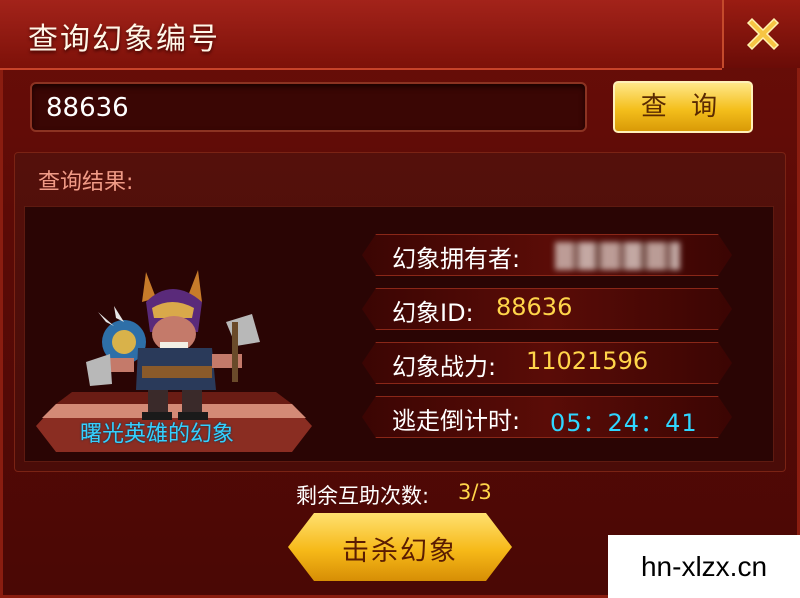 Image resolution: width=800 pixels, height=598 pixels. I want to click on id-row: 幻象ID: 88636, so click(547, 309).